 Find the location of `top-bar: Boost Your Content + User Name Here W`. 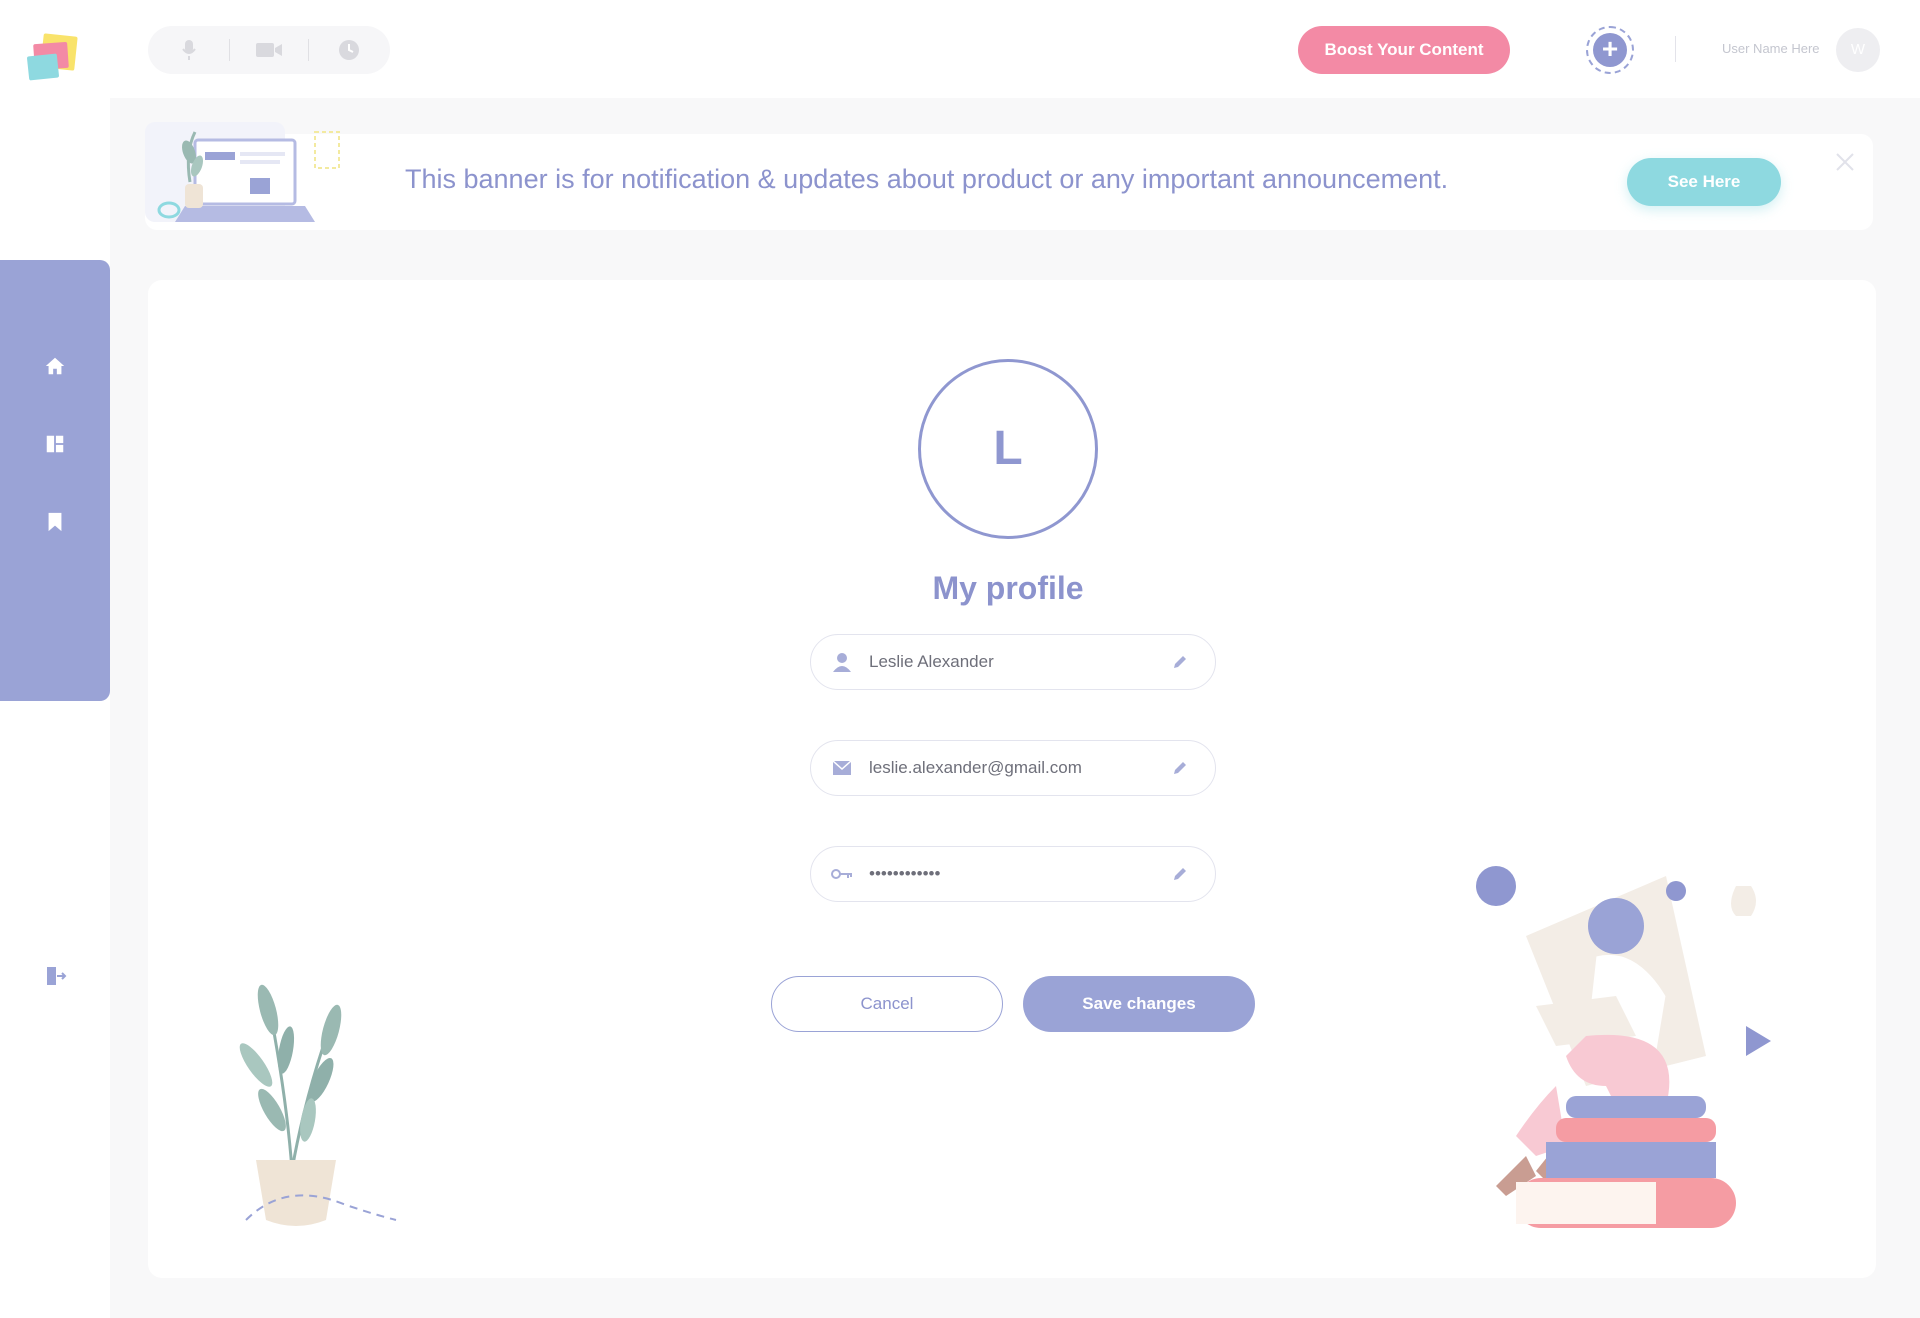

top-bar: Boost Your Content + User Name Here W is located at coordinates (1015, 49).